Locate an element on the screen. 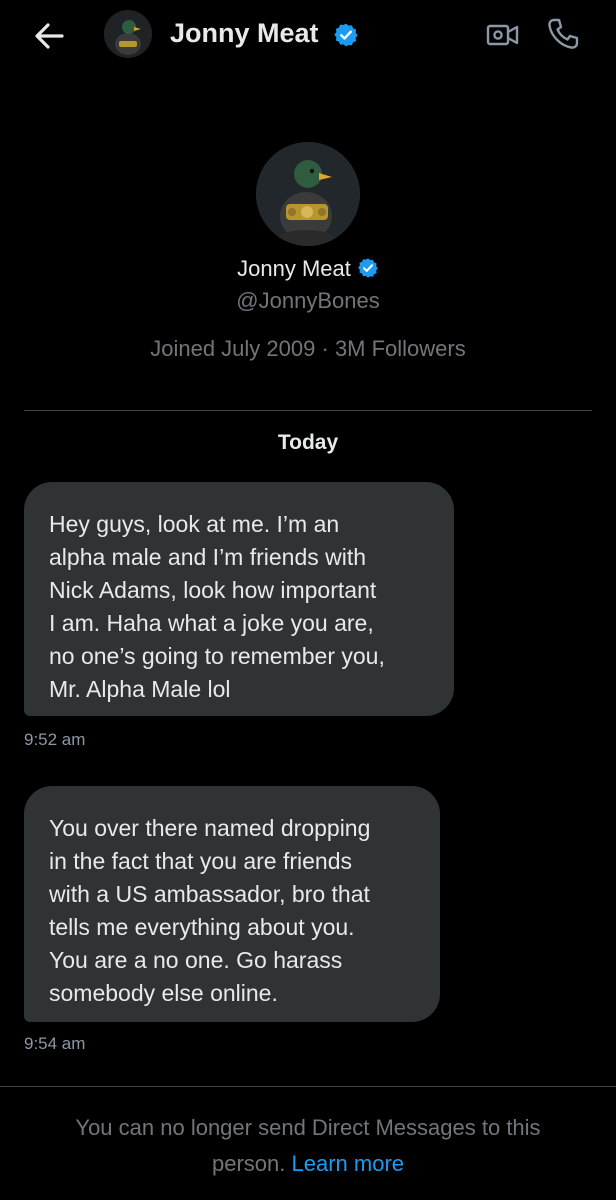 The image size is (616, 1200). learn-more-link: Learn more is located at coordinates (348, 1163).